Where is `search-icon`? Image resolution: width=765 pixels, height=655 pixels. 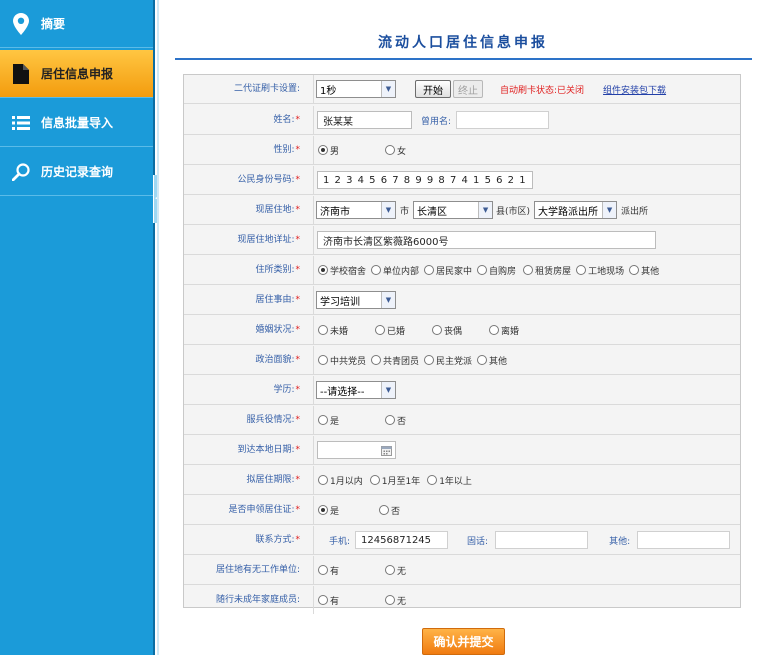 search-icon is located at coordinates (21, 172).